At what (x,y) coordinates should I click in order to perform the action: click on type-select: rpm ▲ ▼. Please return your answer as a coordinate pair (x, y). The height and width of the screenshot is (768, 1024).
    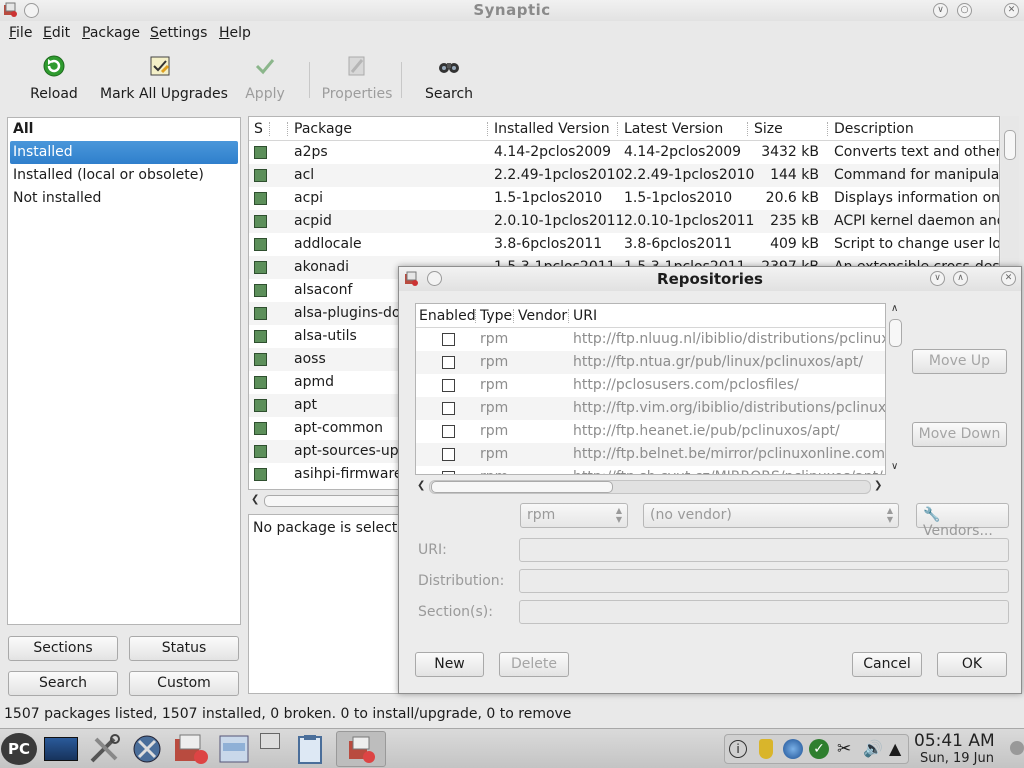
    Looking at the image, I should click on (574, 515).